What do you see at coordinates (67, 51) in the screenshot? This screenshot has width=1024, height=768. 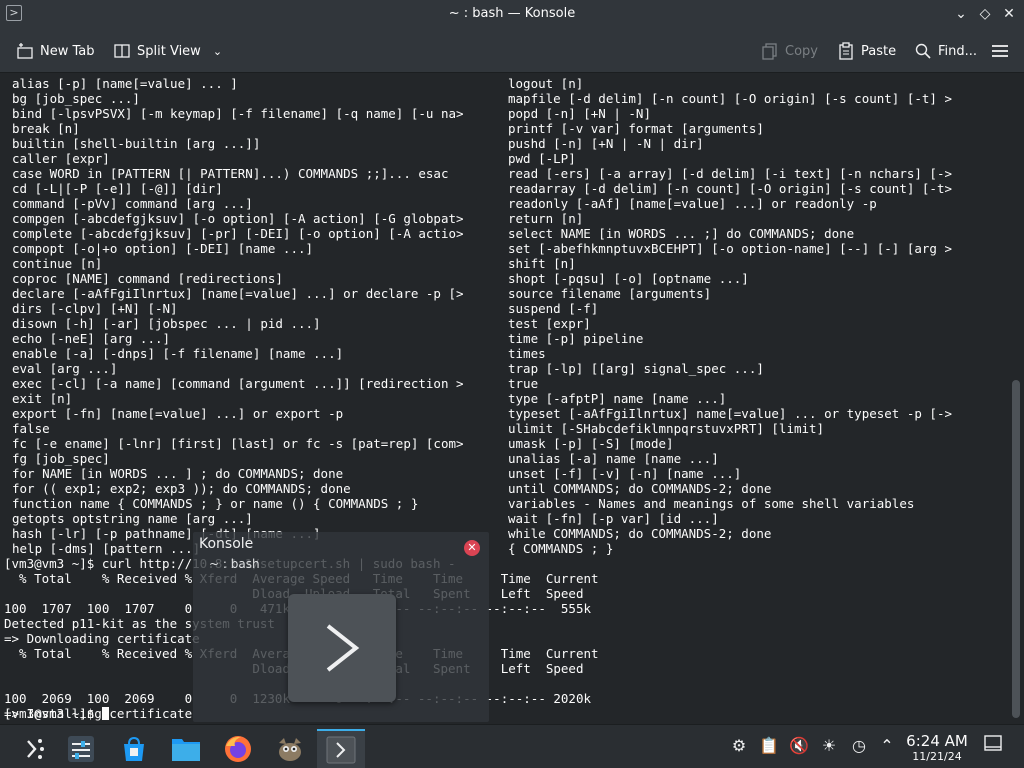 I see `new-tab-label: New Tab` at bounding box center [67, 51].